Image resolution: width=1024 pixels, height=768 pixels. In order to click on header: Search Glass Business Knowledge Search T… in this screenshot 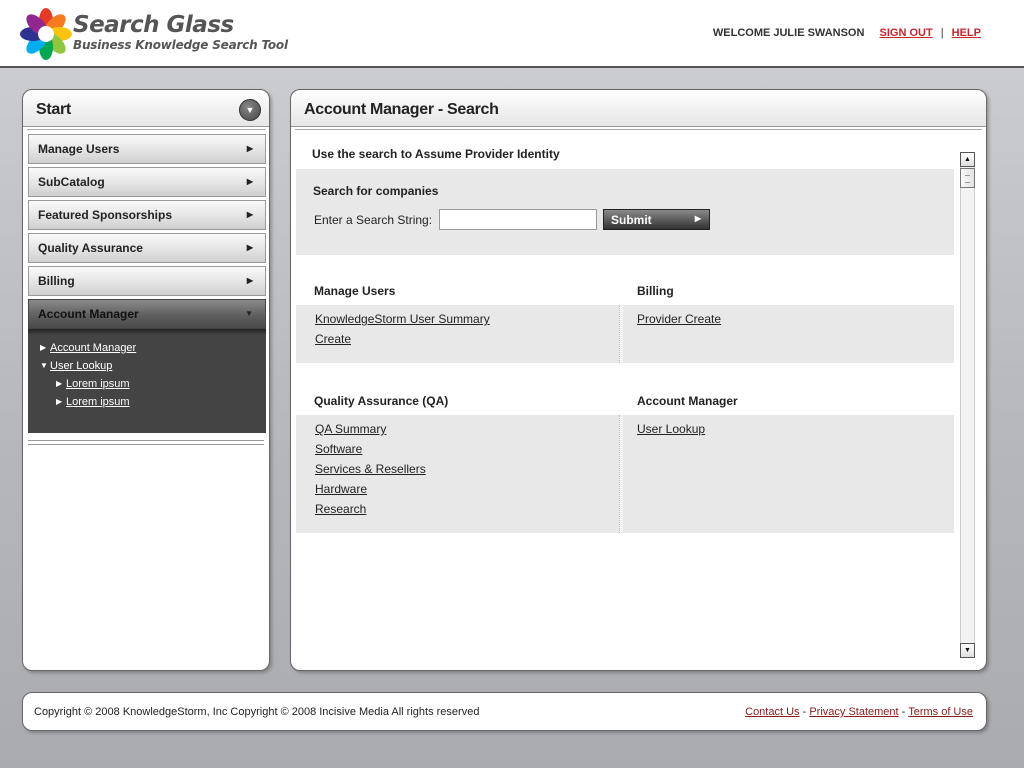, I will do `click(512, 34)`.